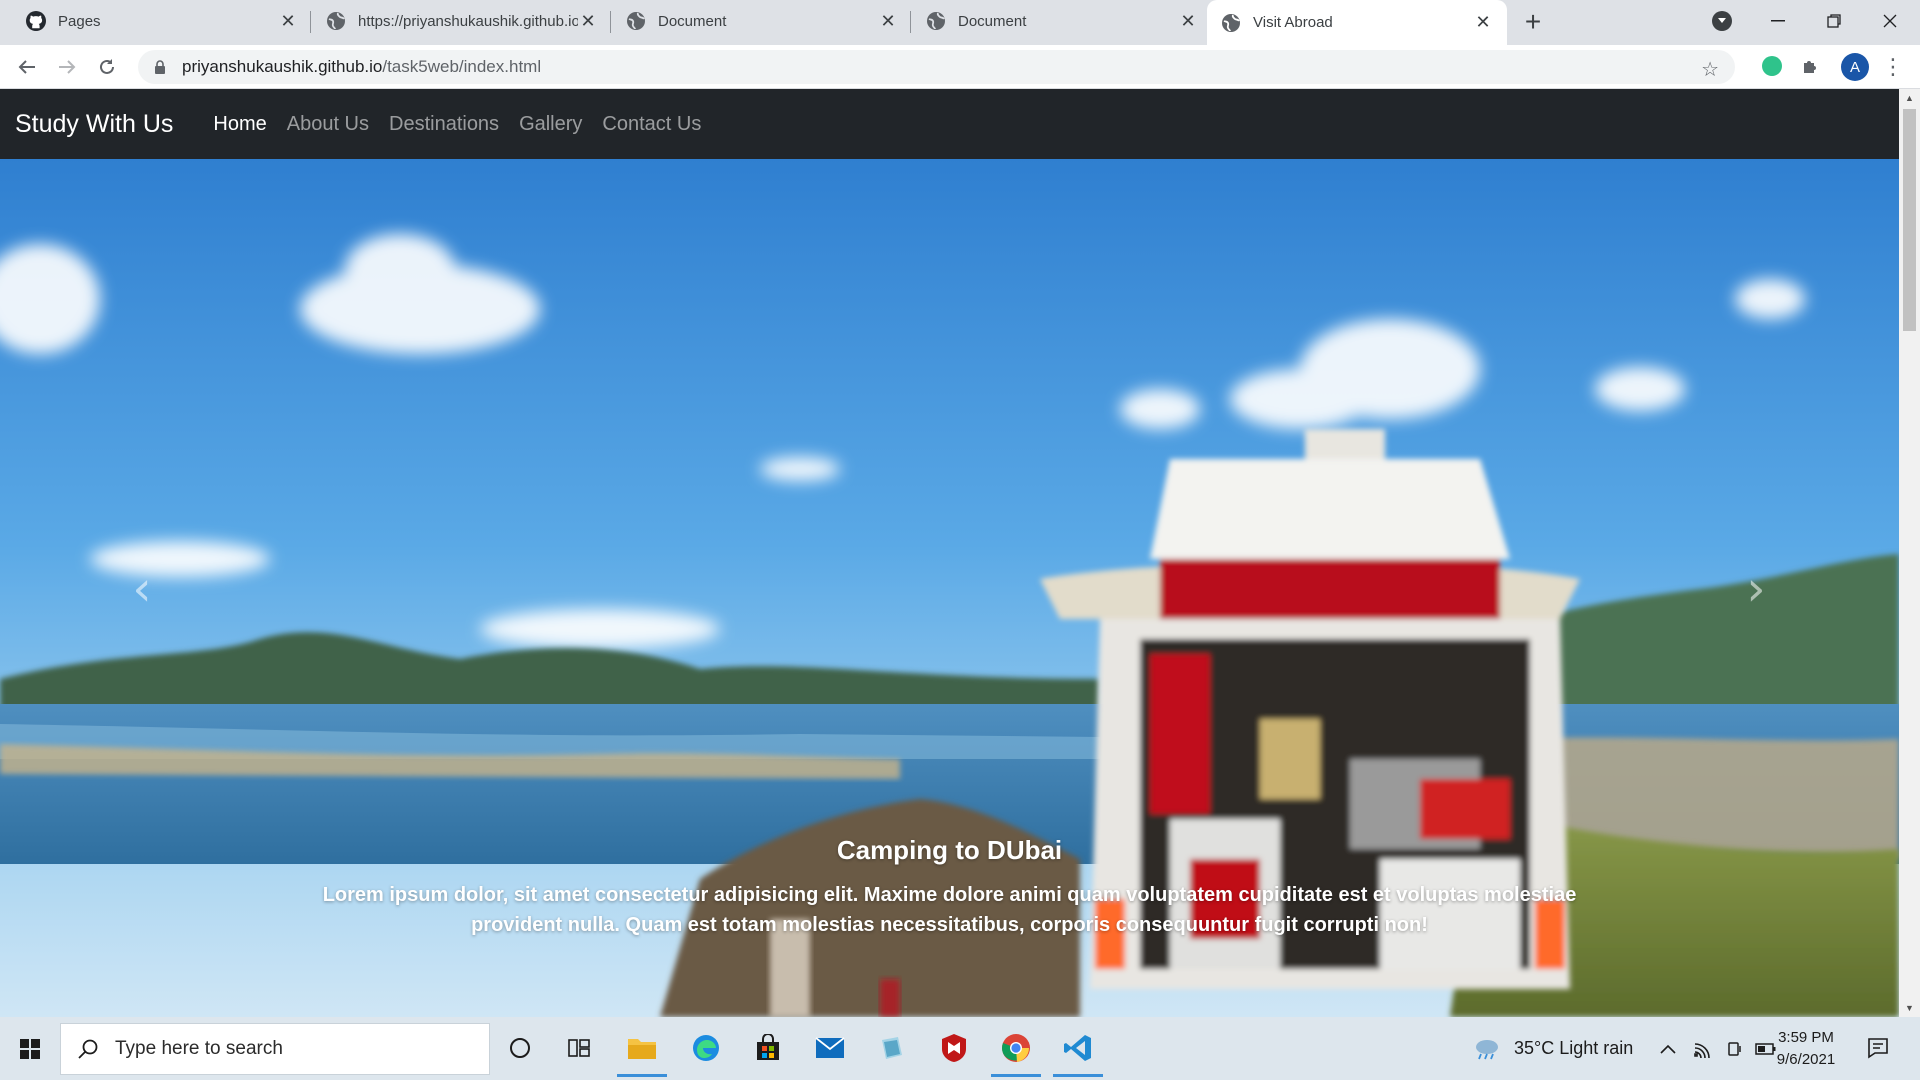 The height and width of the screenshot is (1080, 1920). I want to click on search-icon, so click(88, 1049).